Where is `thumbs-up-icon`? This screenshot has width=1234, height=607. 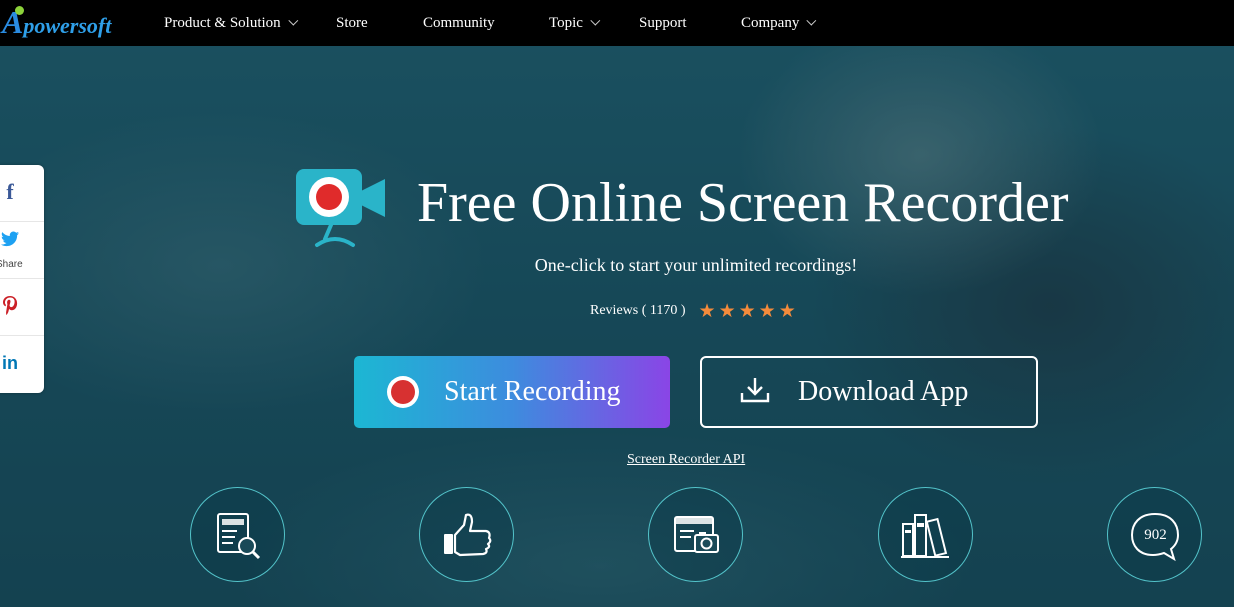 thumbs-up-icon is located at coordinates (468, 535).